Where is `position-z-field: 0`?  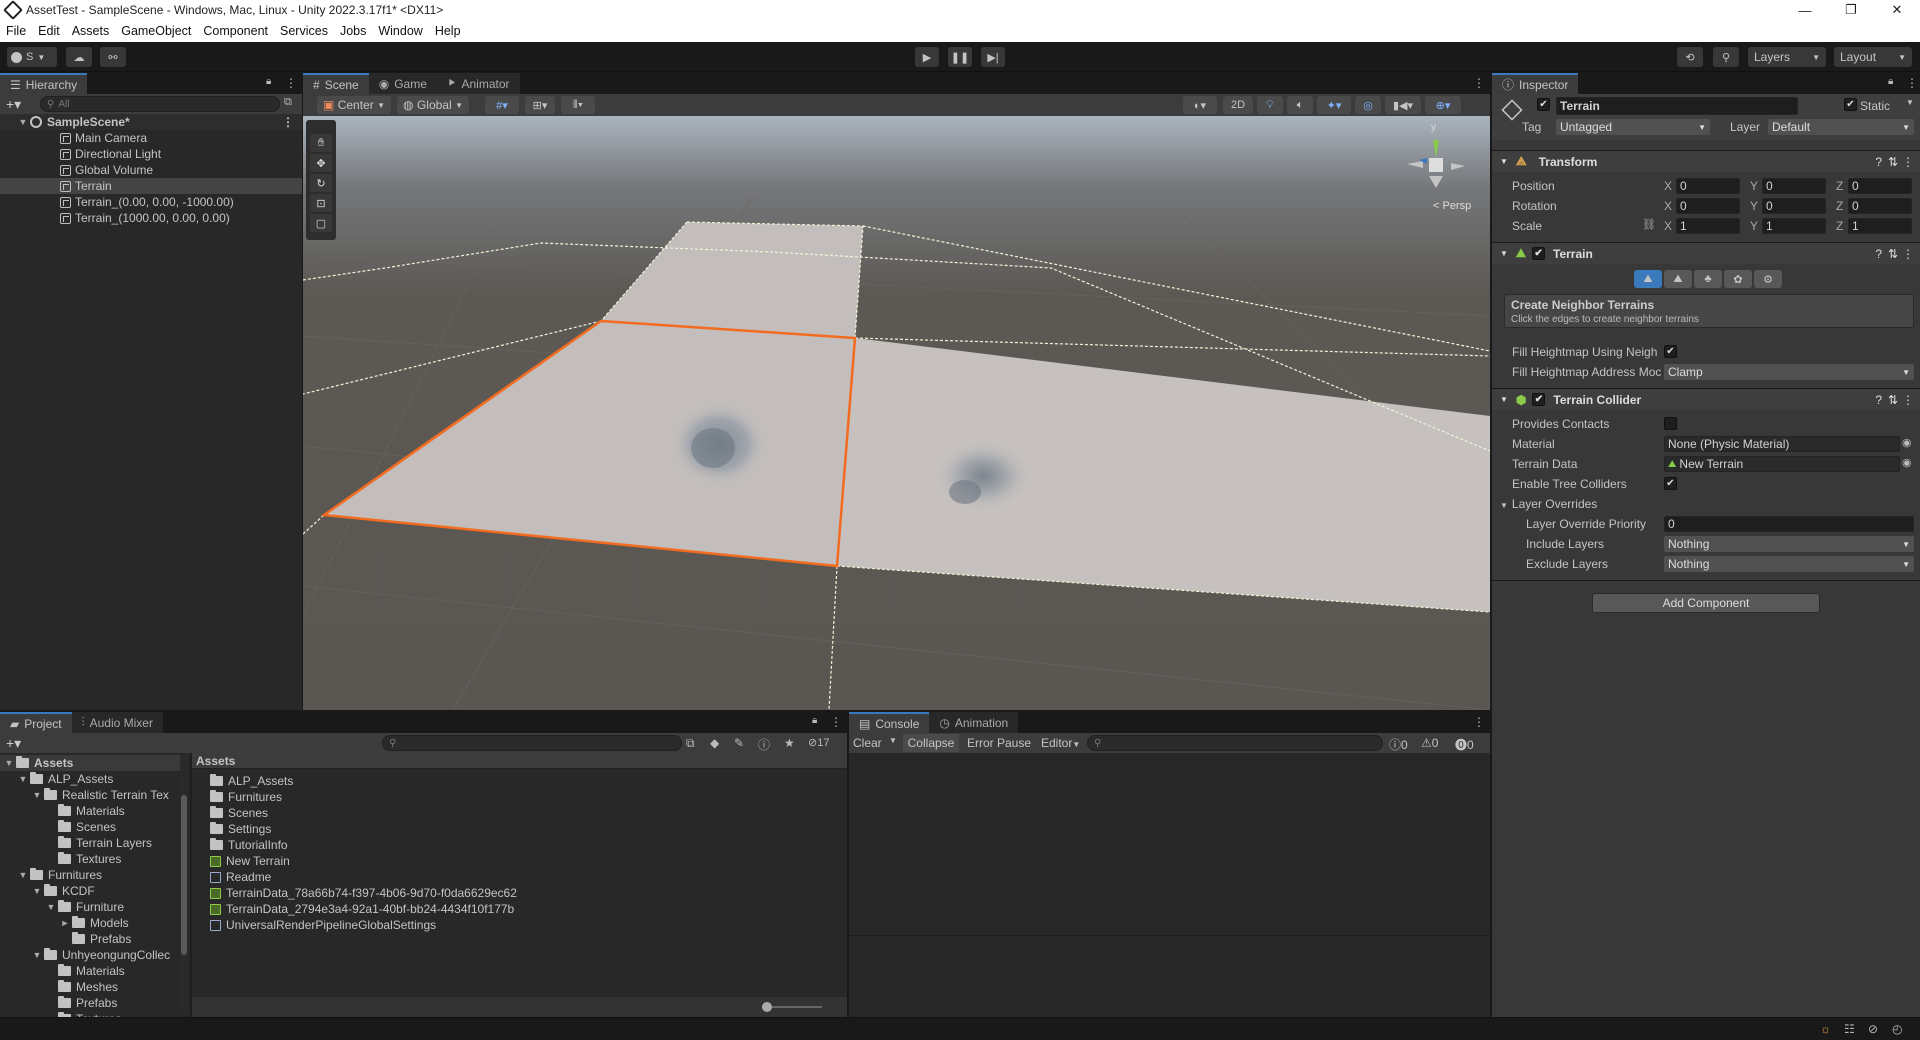
position-z-field: 0 is located at coordinates (1880, 186).